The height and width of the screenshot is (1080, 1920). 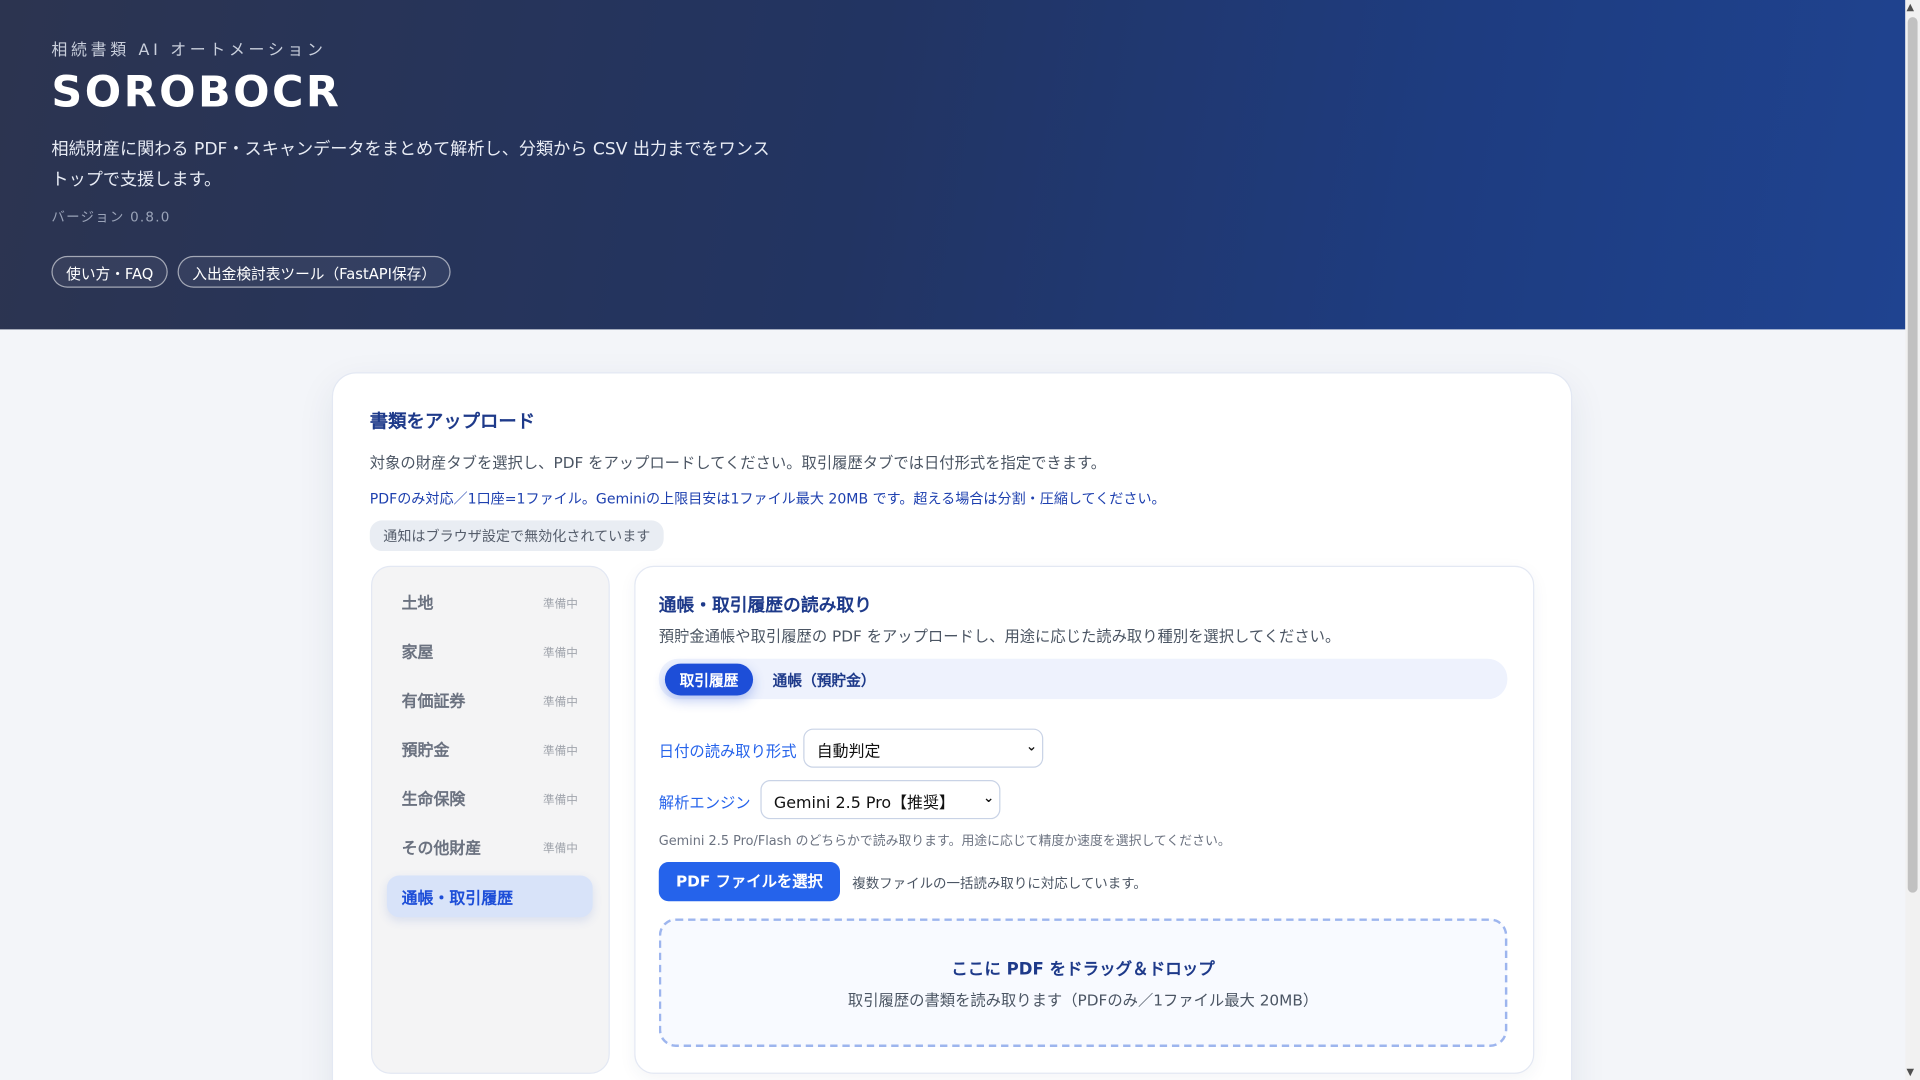 What do you see at coordinates (490, 748) in the screenshot?
I see `sidebar-item-deposits: 預貯金 準備中` at bounding box center [490, 748].